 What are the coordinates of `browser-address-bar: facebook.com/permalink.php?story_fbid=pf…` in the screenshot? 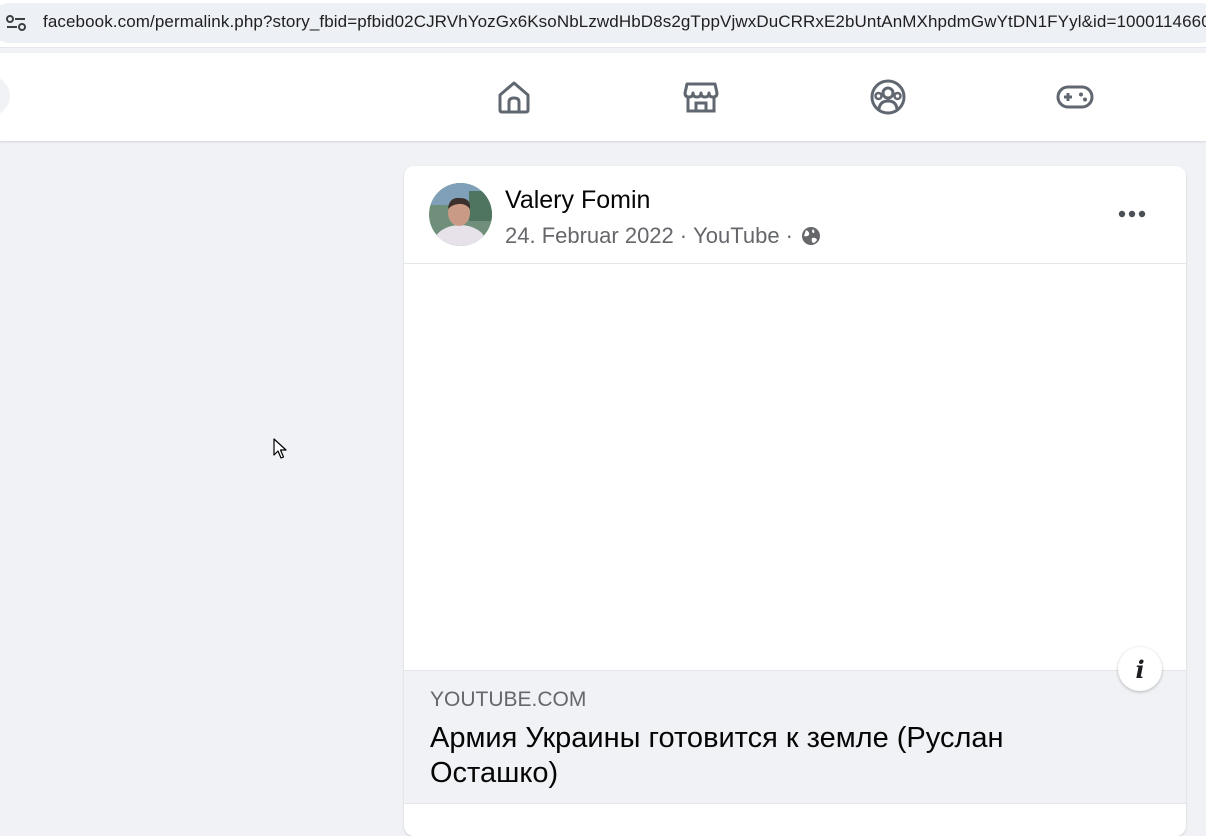 It's located at (603, 24).